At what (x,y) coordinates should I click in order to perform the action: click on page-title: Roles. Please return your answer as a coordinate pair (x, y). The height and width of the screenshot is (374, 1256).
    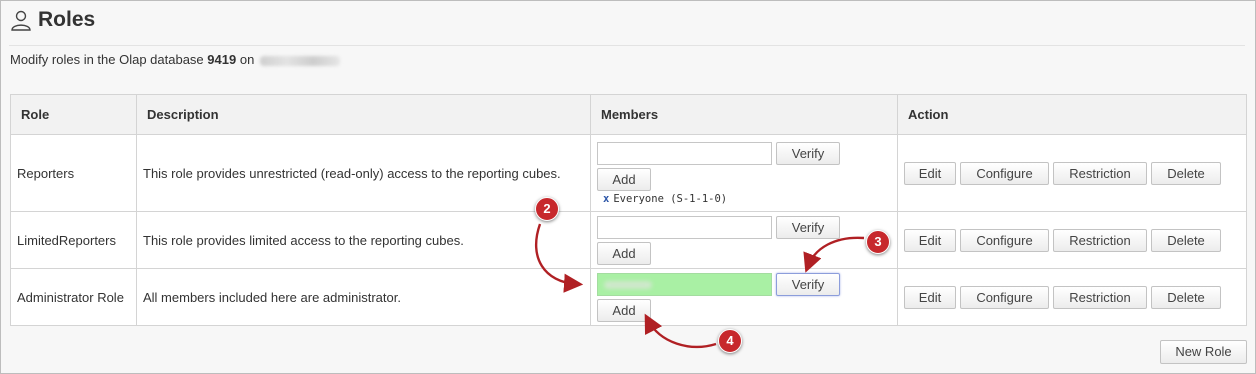
    Looking at the image, I should click on (67, 19).